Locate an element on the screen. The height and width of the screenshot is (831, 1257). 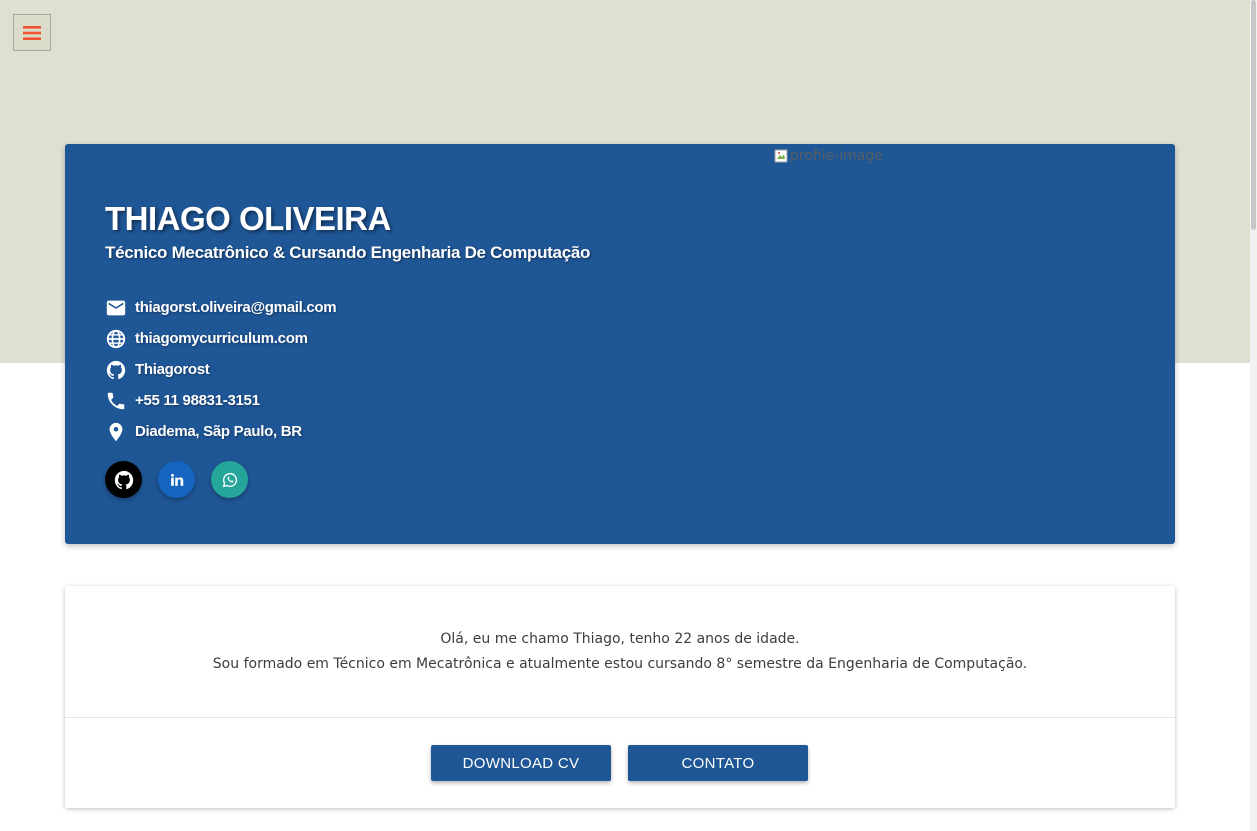
email-icon is located at coordinates (116, 307).